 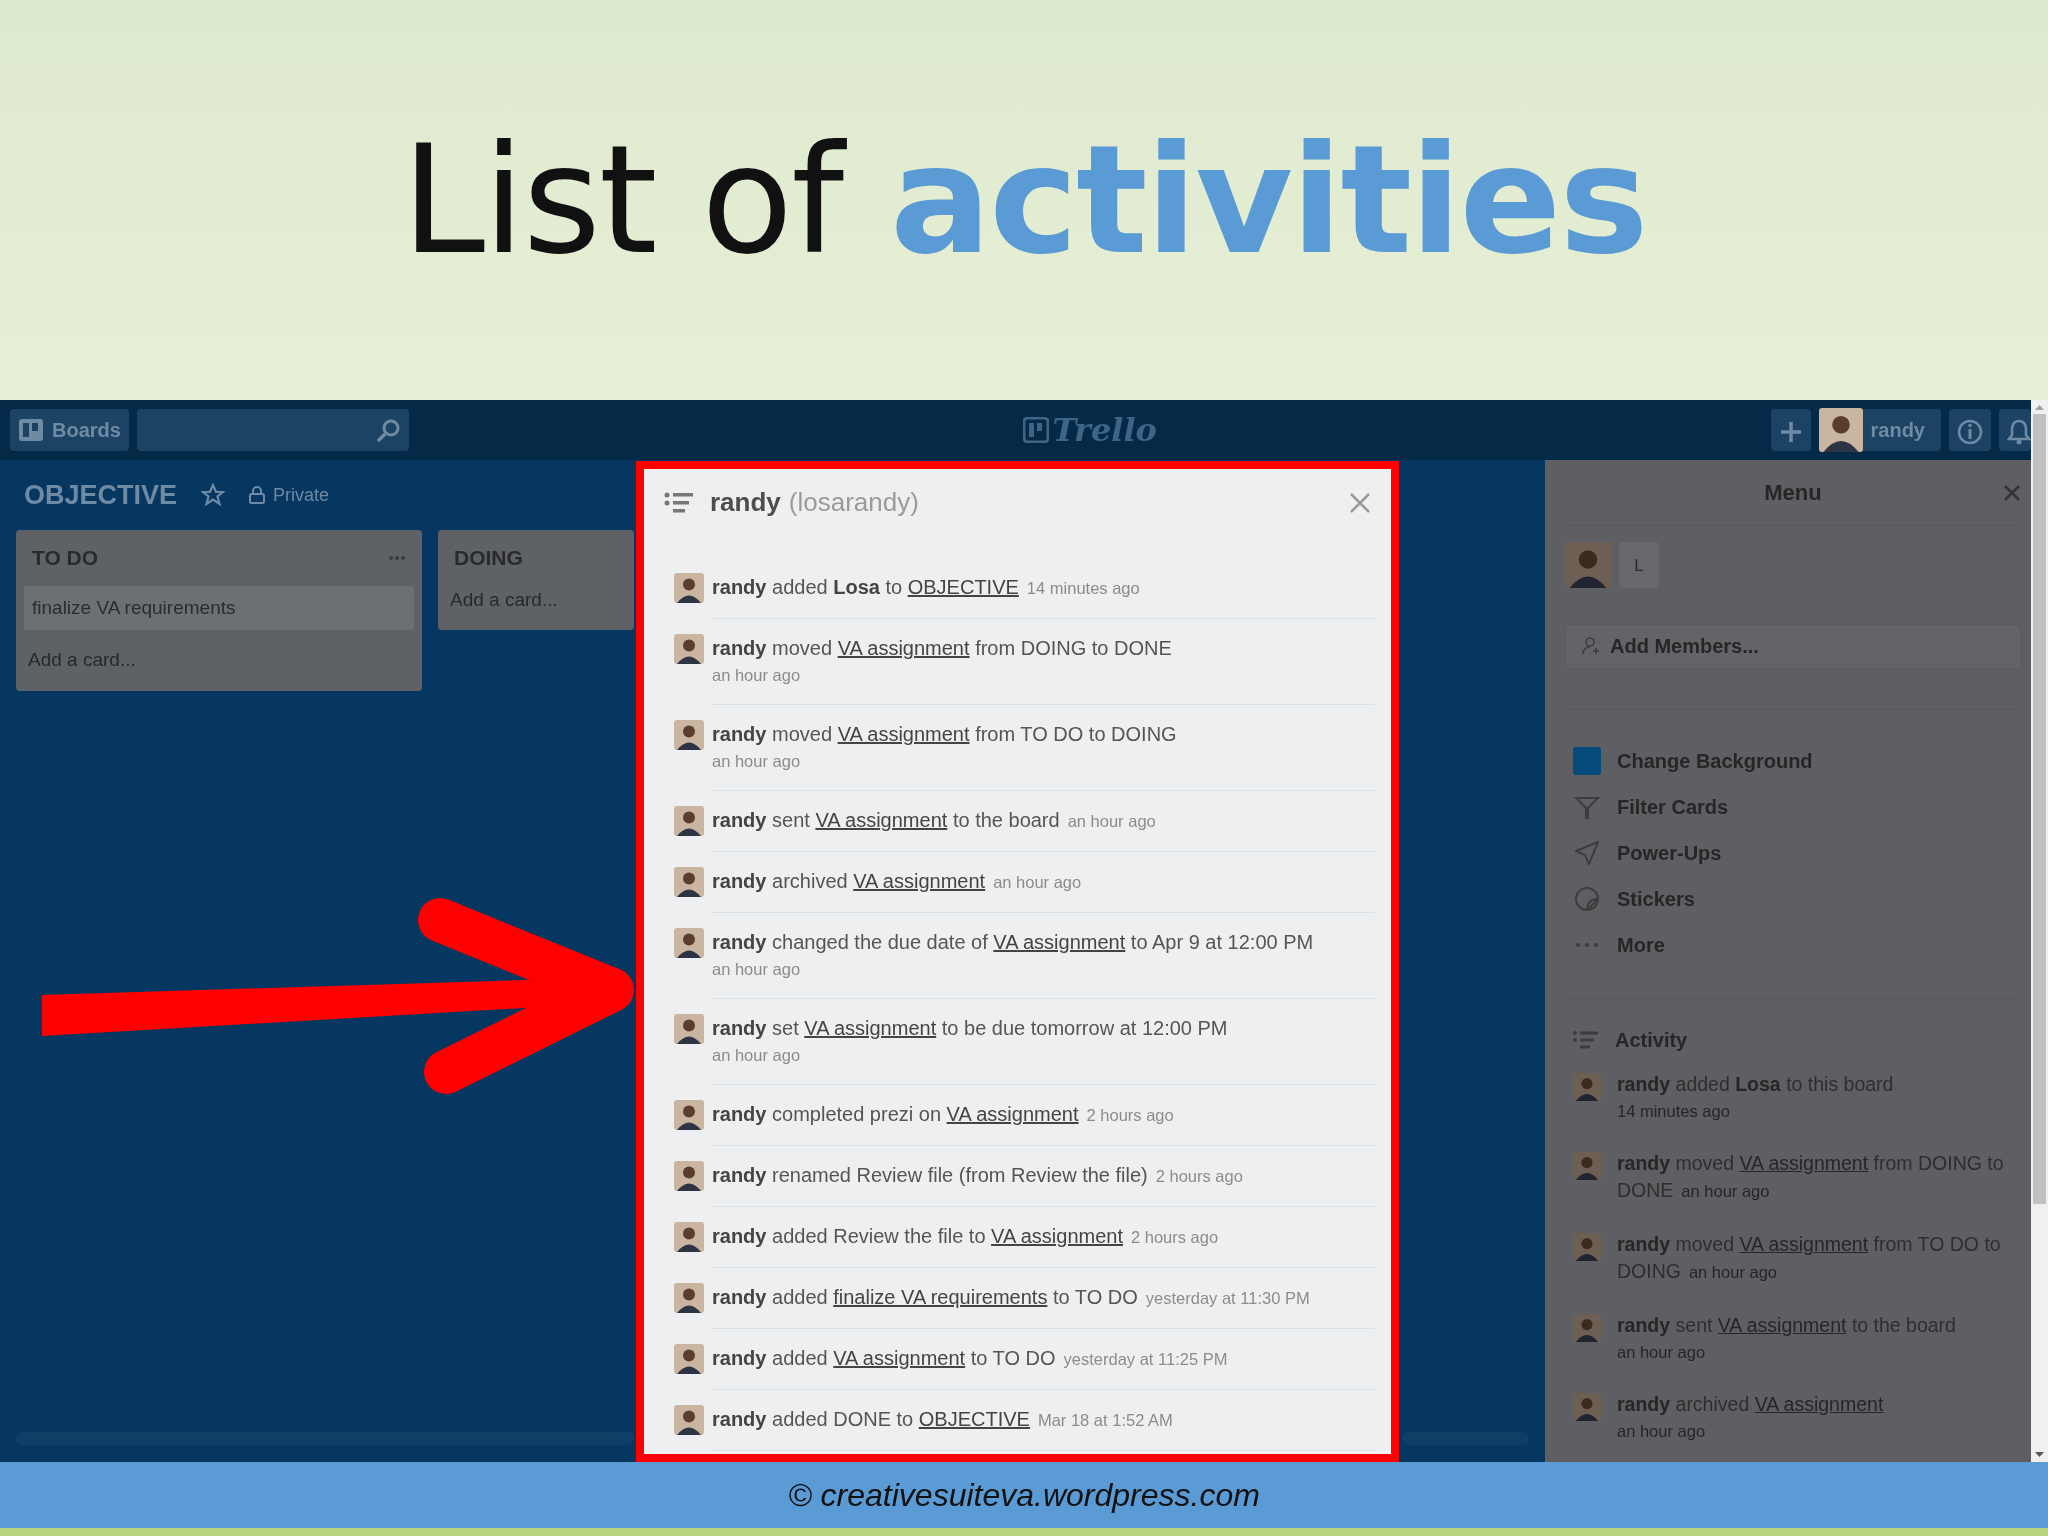 What do you see at coordinates (917, 1236) in the screenshot?
I see `activity-text: randy added Review the file to VA assignment` at bounding box center [917, 1236].